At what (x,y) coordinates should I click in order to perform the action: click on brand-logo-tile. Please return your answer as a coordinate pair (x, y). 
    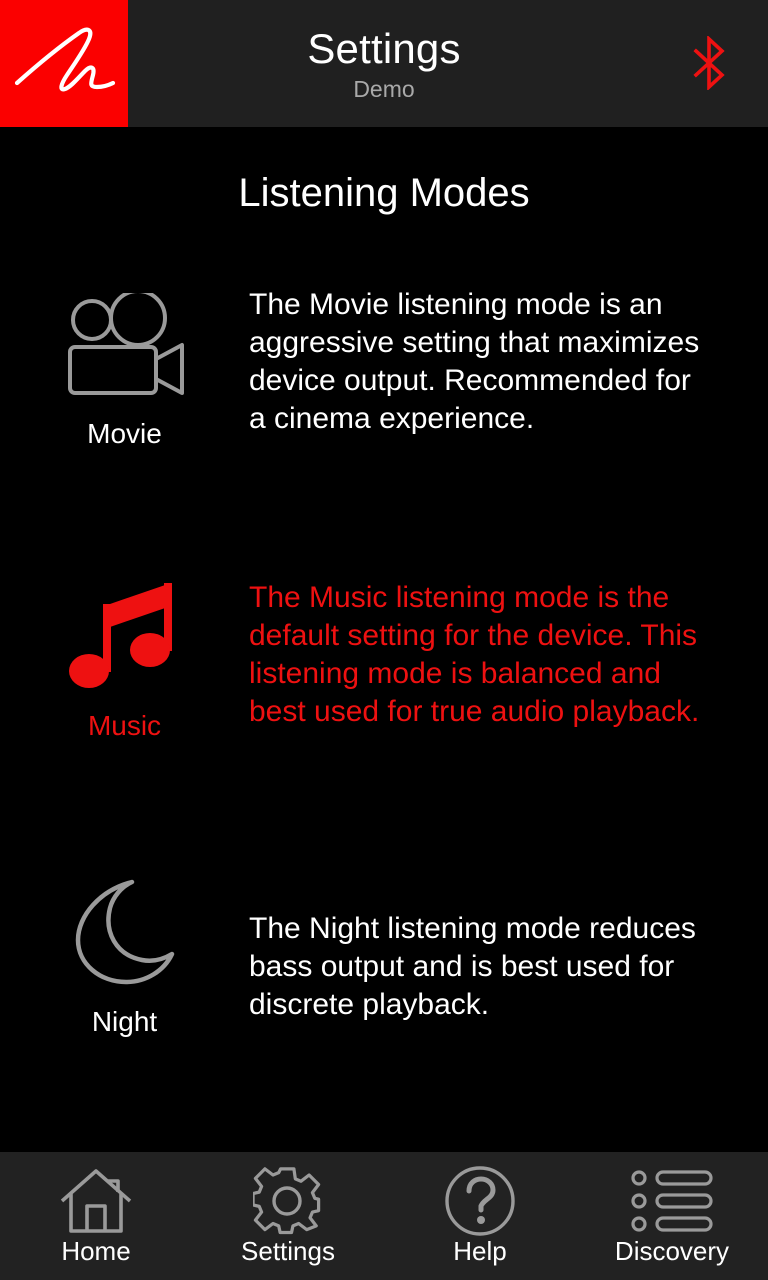
    Looking at the image, I should click on (64, 63).